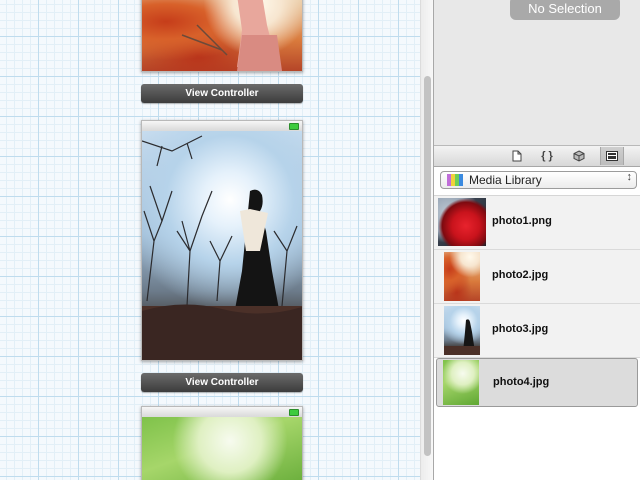 The image size is (640, 480). I want to click on media-library-icon, so click(455, 180).